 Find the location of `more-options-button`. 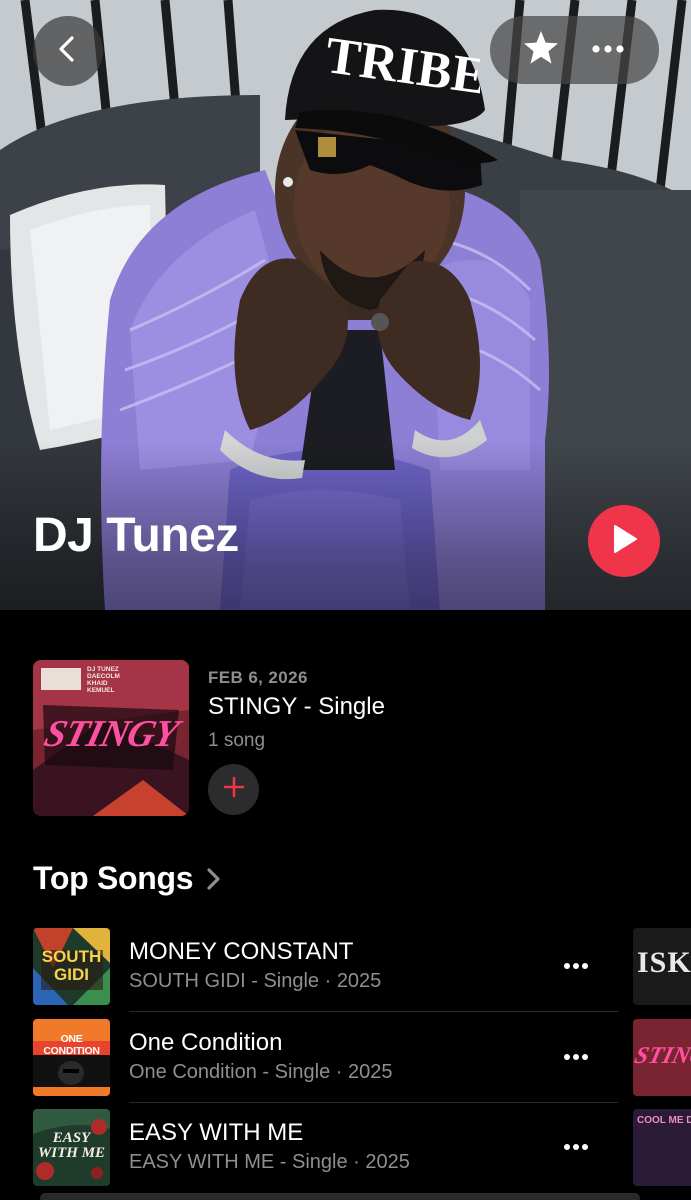

more-options-button is located at coordinates (608, 50).